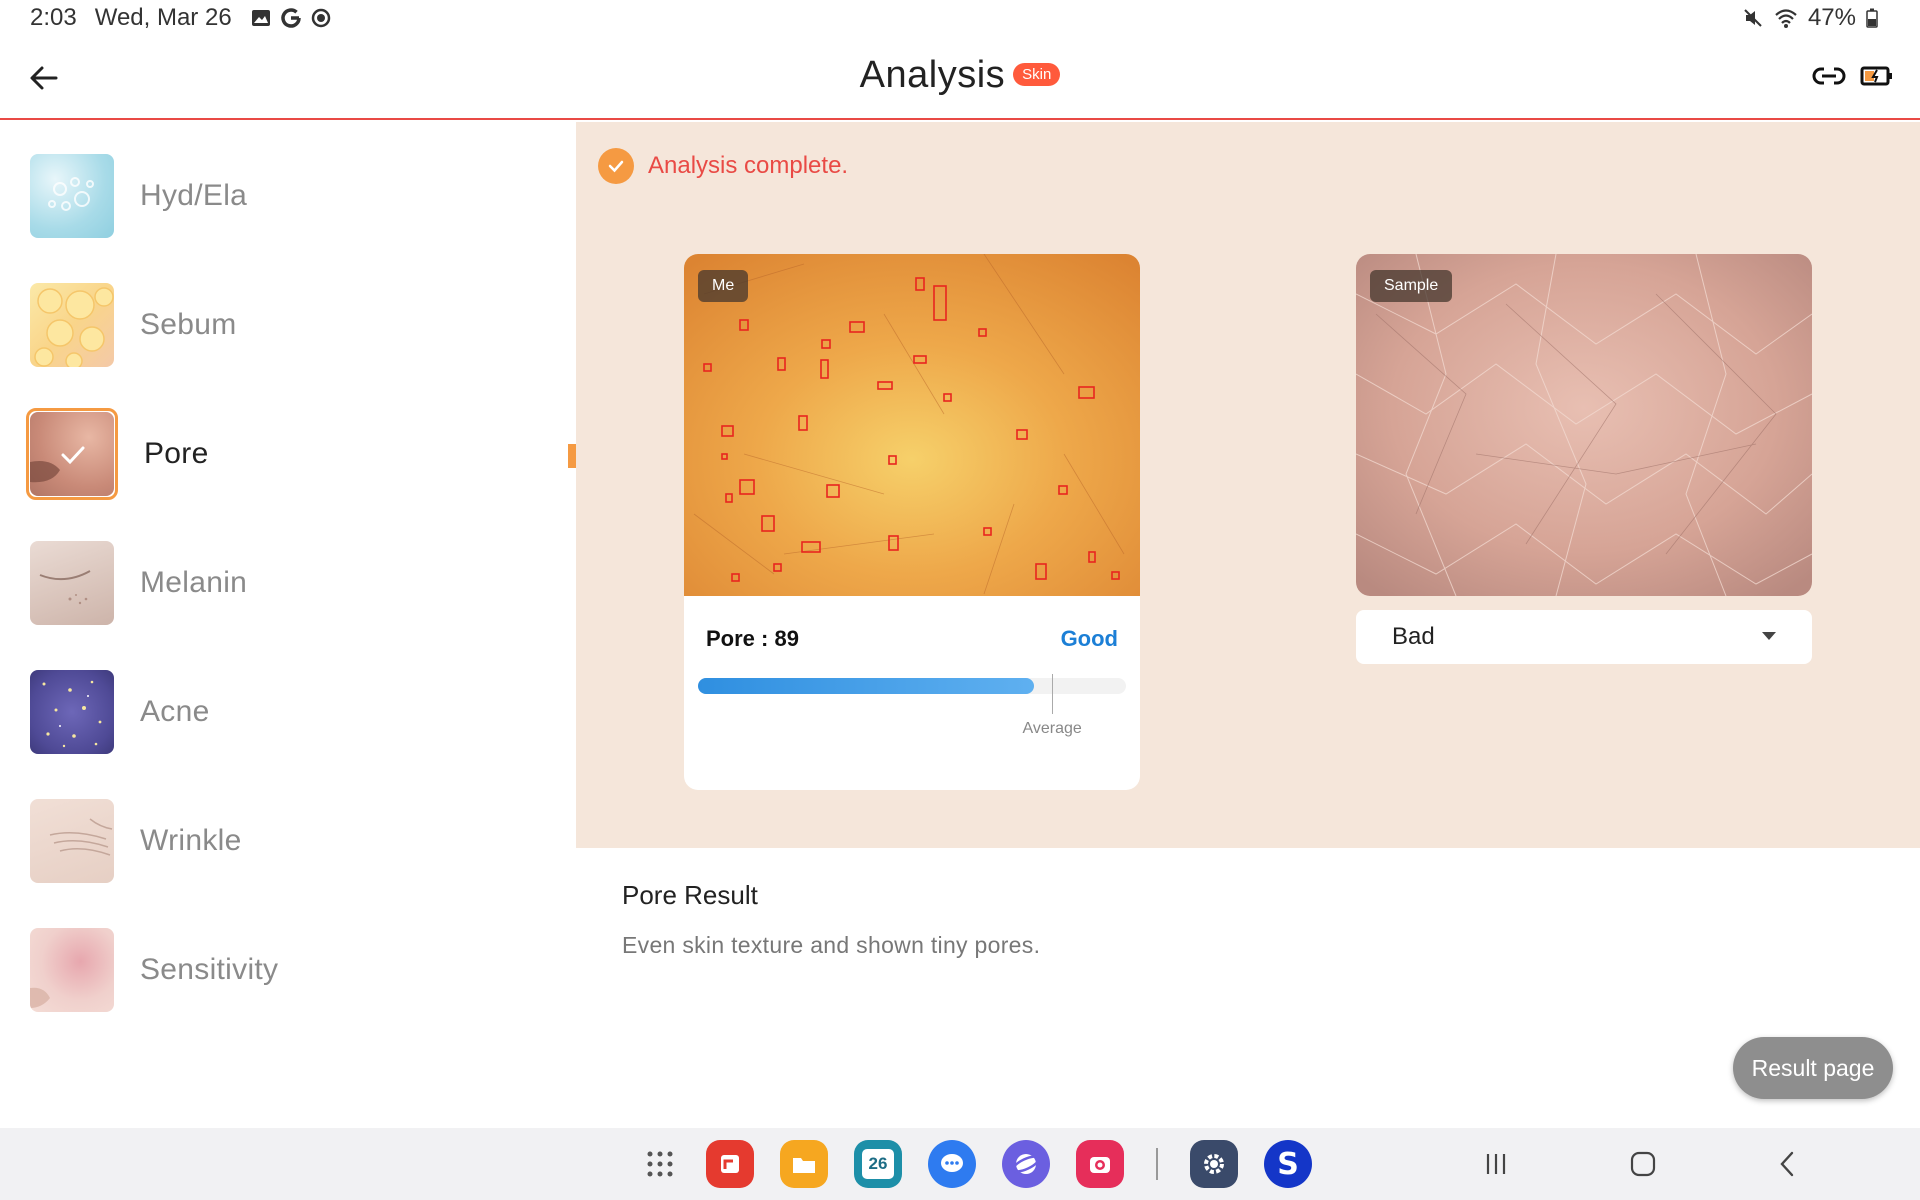 The image size is (1920, 1200). What do you see at coordinates (188, 324) in the screenshot?
I see `sidebar-item-label: Sebum` at bounding box center [188, 324].